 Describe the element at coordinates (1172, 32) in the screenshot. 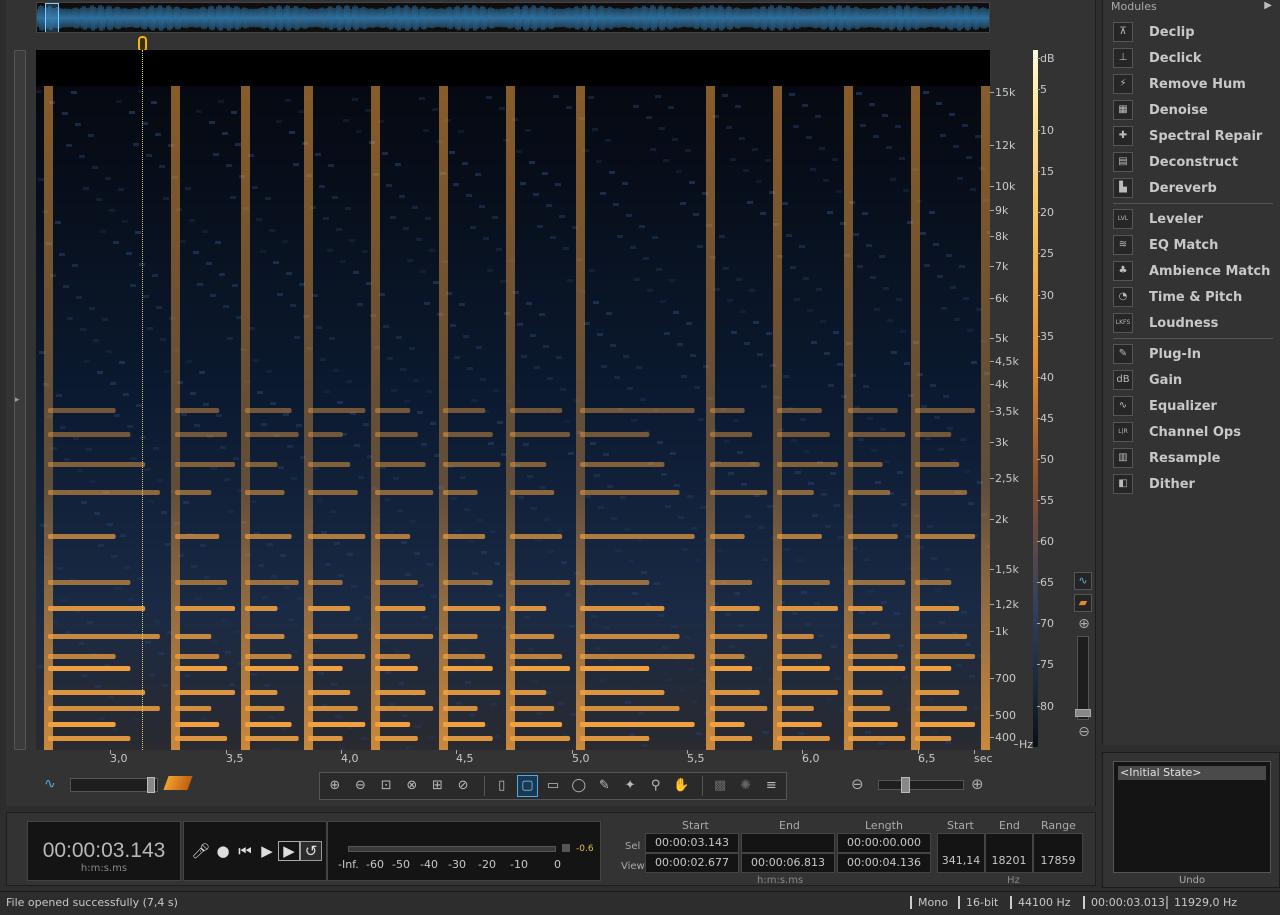

I see `module-label: Declip` at that location.